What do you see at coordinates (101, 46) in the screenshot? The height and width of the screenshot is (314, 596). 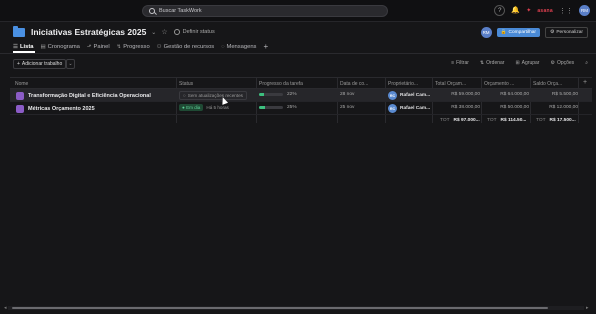 I see `tab-label: Painel` at bounding box center [101, 46].